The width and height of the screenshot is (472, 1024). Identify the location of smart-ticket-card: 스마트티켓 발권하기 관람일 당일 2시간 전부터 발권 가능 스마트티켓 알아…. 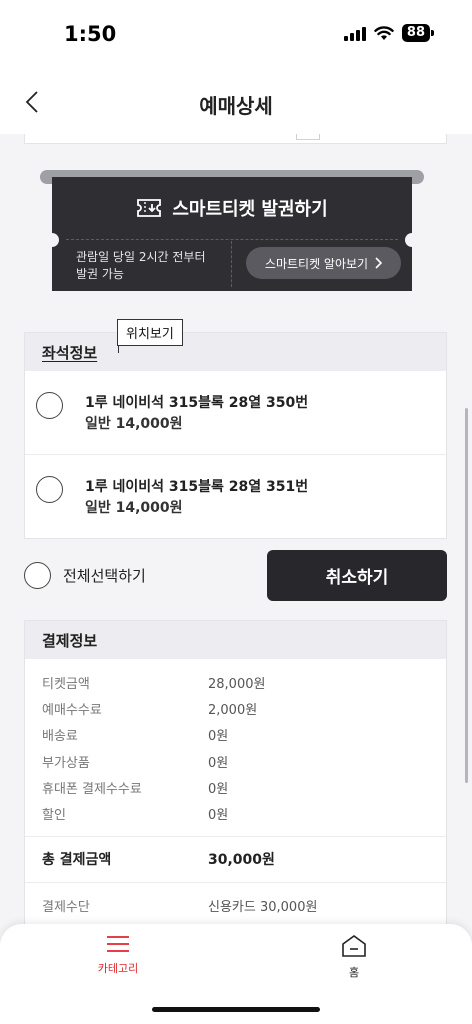
(232, 236).